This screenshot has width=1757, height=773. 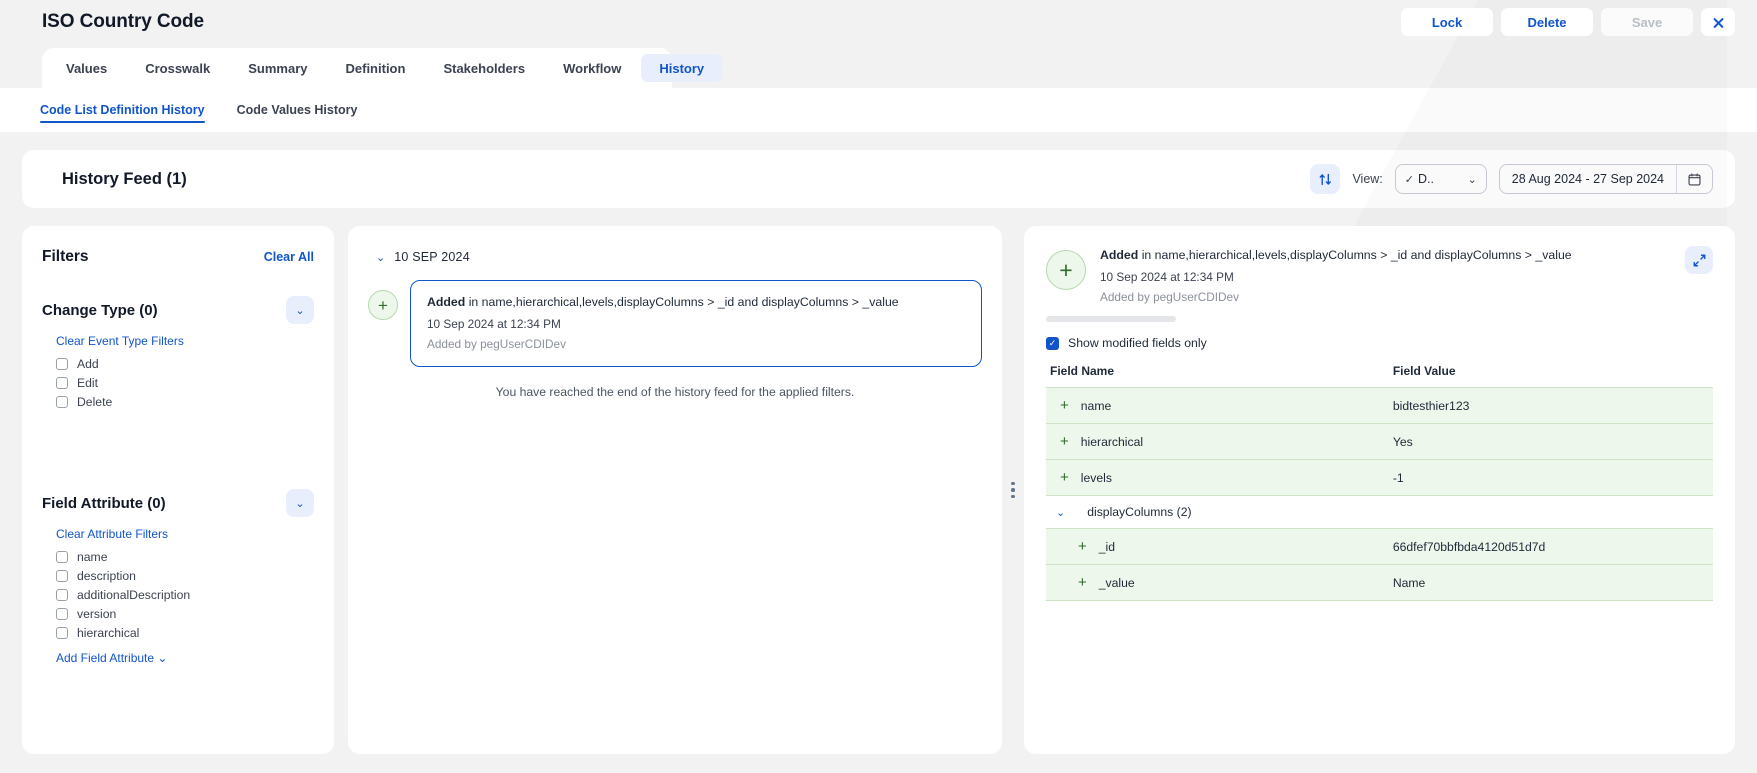 What do you see at coordinates (185, 613) in the screenshot?
I see `filter-option-version: version` at bounding box center [185, 613].